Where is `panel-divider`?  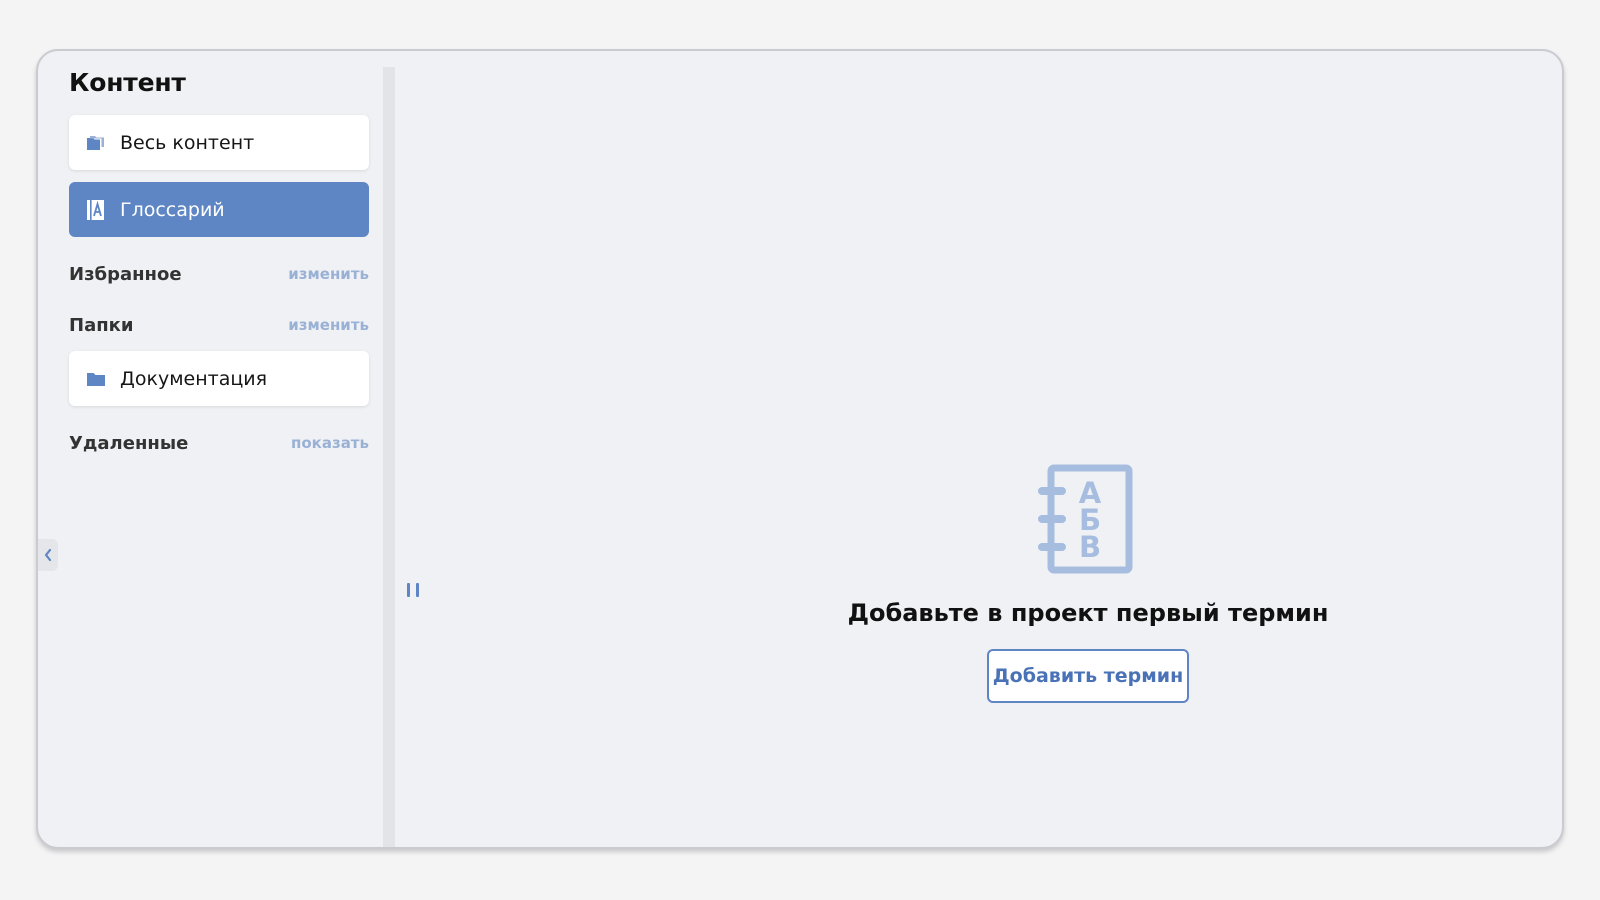
panel-divider is located at coordinates (389, 457).